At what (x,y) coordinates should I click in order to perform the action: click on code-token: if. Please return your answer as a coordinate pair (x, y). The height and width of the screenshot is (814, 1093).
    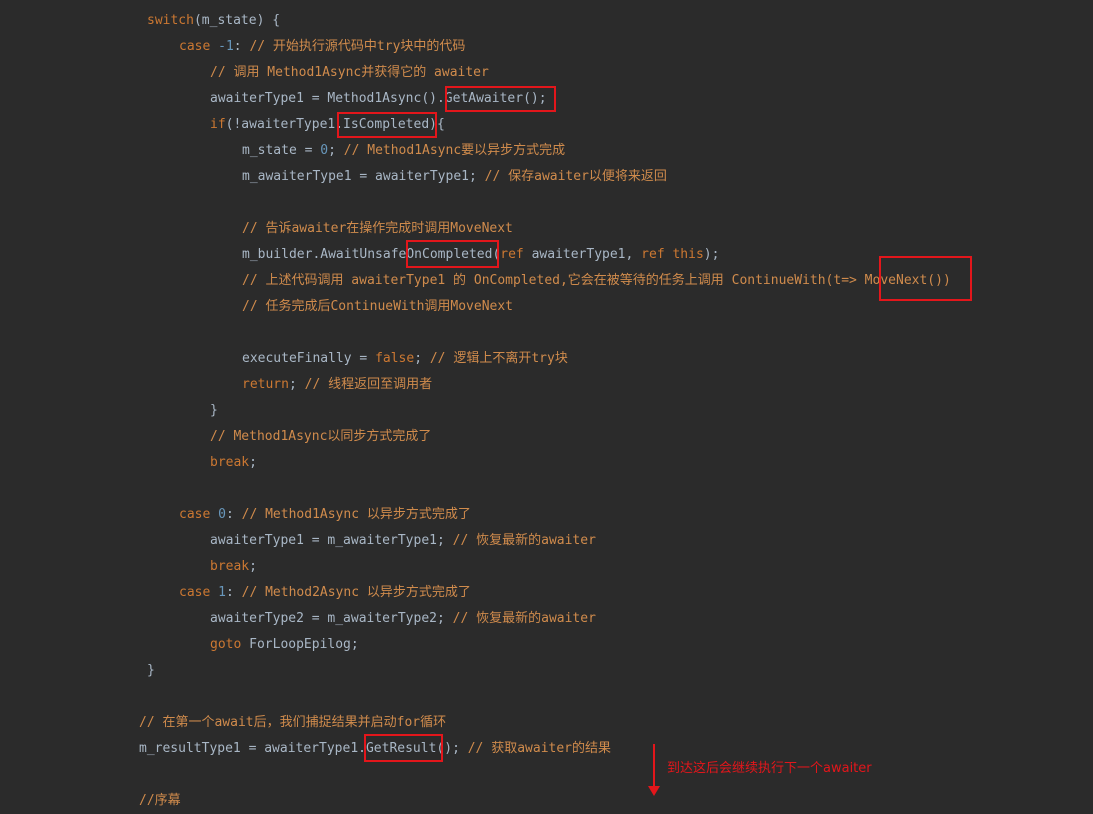
    Looking at the image, I should click on (218, 124).